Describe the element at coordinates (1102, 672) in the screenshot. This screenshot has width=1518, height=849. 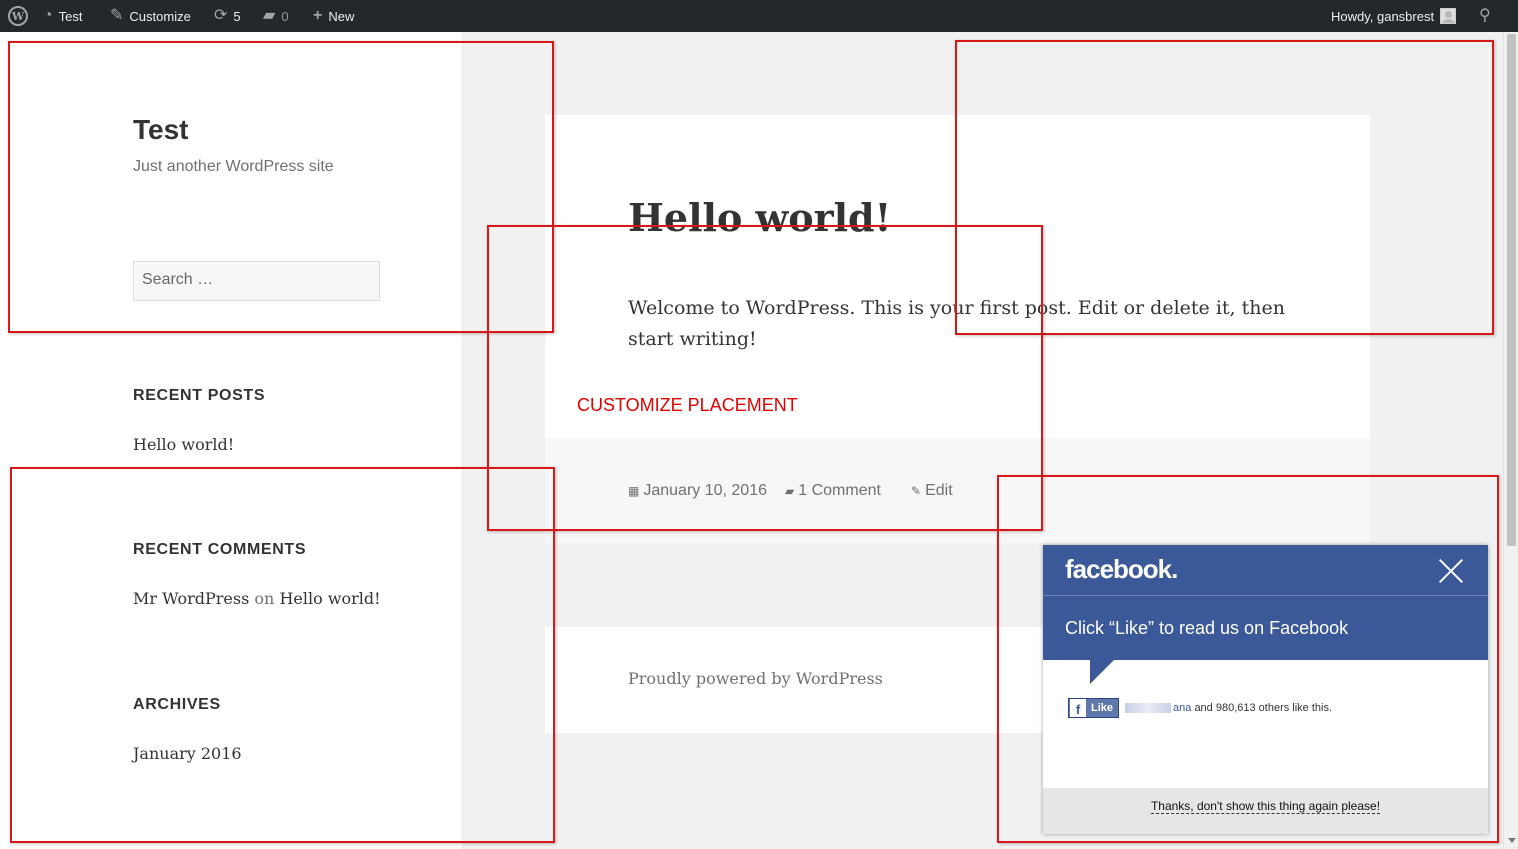
I see `speech-tail` at that location.